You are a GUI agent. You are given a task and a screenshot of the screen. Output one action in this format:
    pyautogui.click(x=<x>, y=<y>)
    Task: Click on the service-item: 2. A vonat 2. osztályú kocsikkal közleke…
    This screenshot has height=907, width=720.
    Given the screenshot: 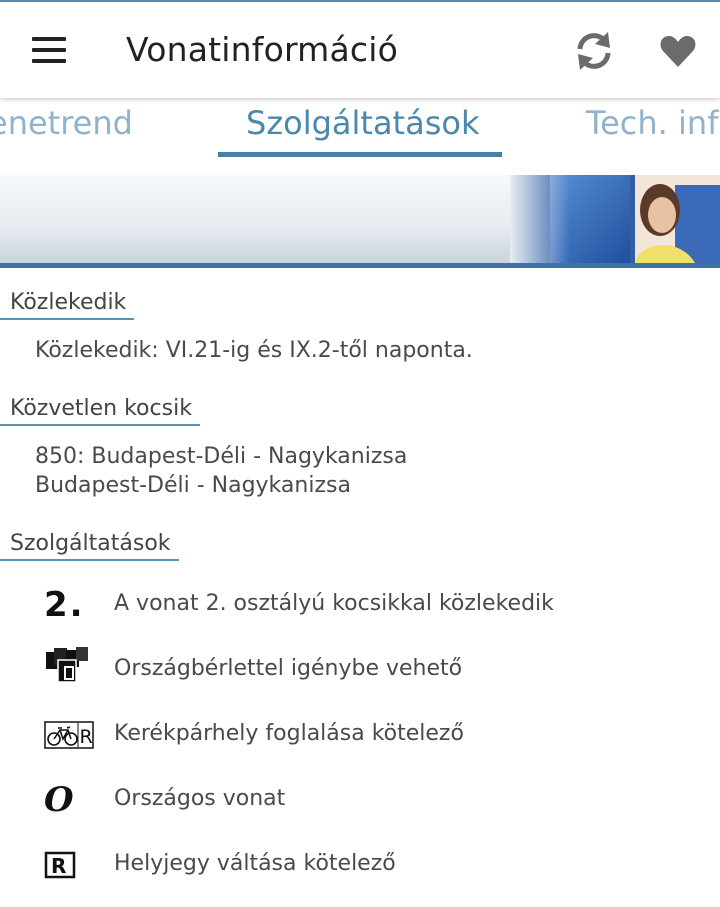 What is the action you would take?
    pyautogui.click(x=360, y=610)
    